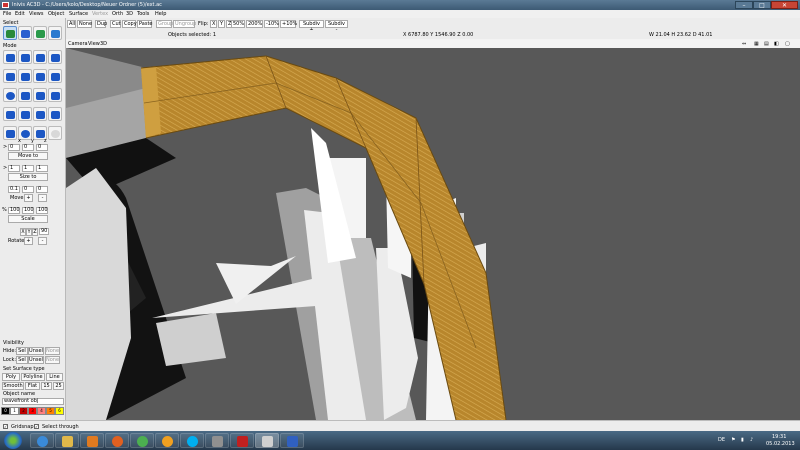 The image size is (800, 450). Describe the element at coordinates (78, 14) in the screenshot. I see `menu-surface: Surface` at that location.